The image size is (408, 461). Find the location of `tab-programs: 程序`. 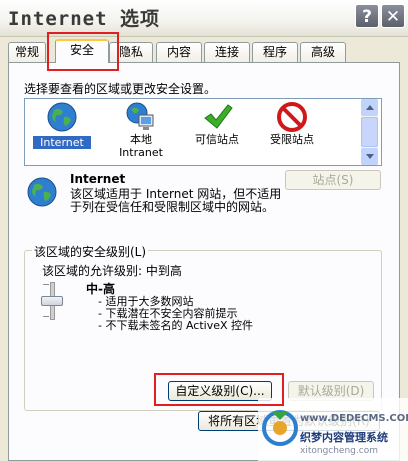

tab-programs: 程序 is located at coordinates (275, 52).